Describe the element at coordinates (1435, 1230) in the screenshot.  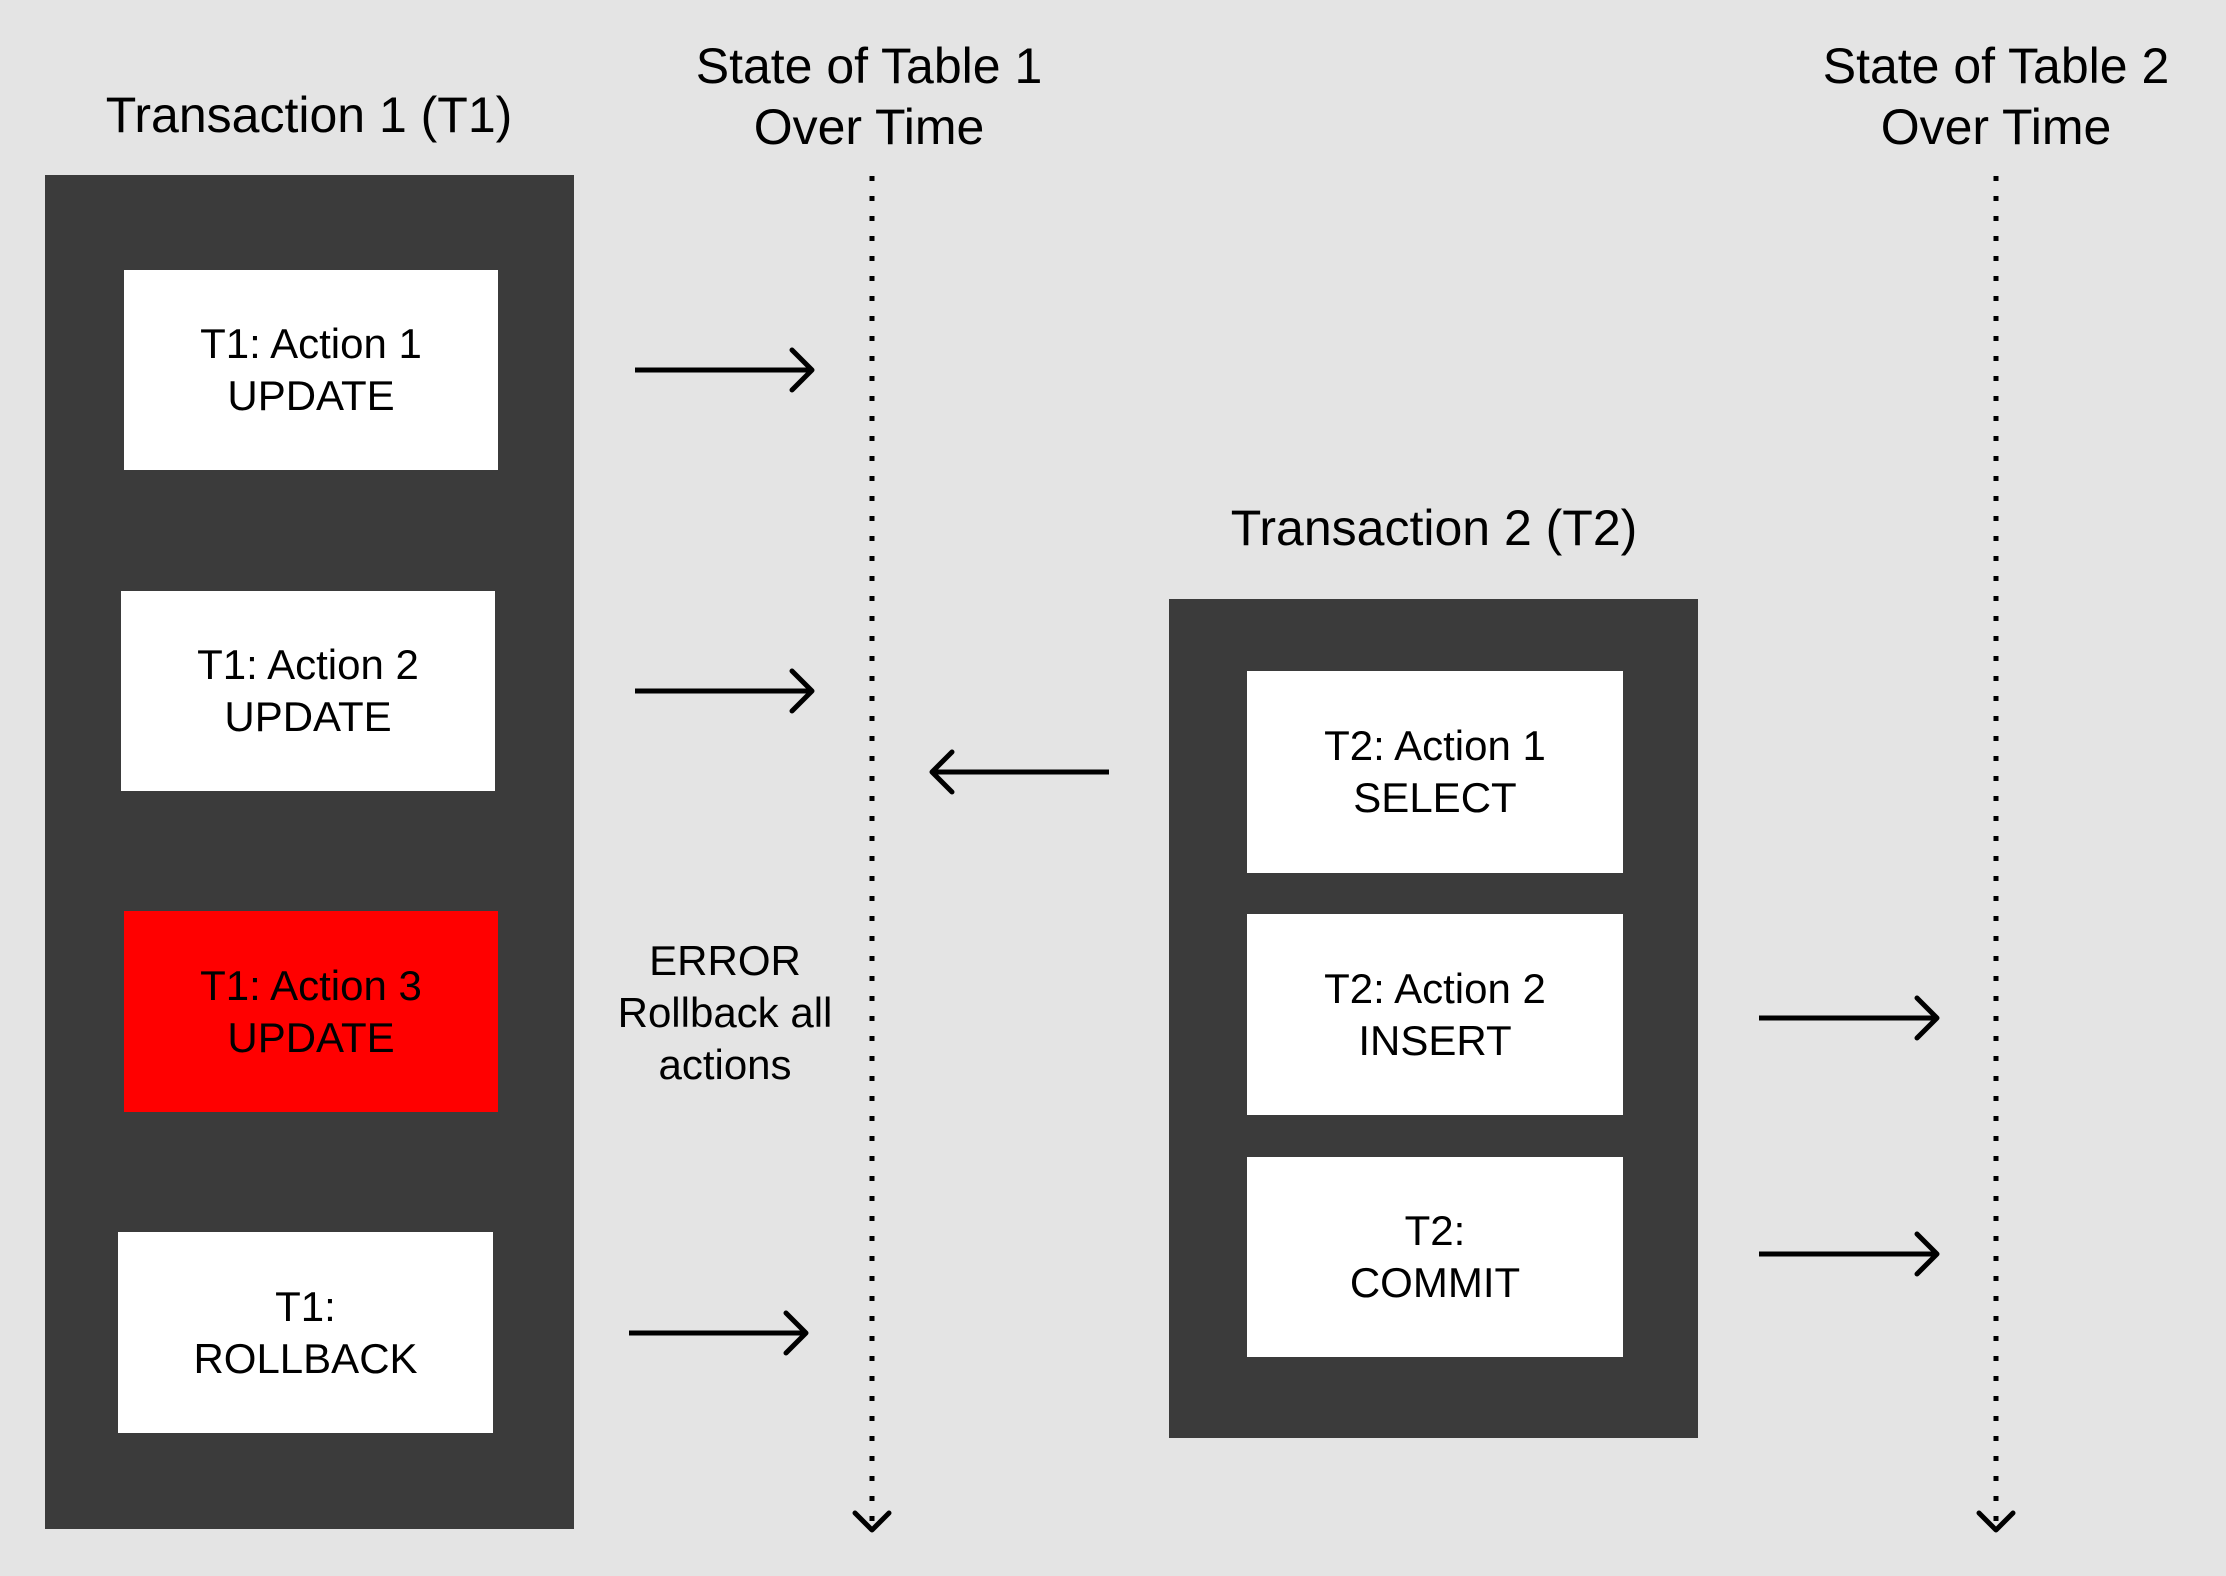
I see `t2-commit-label: T2:` at that location.